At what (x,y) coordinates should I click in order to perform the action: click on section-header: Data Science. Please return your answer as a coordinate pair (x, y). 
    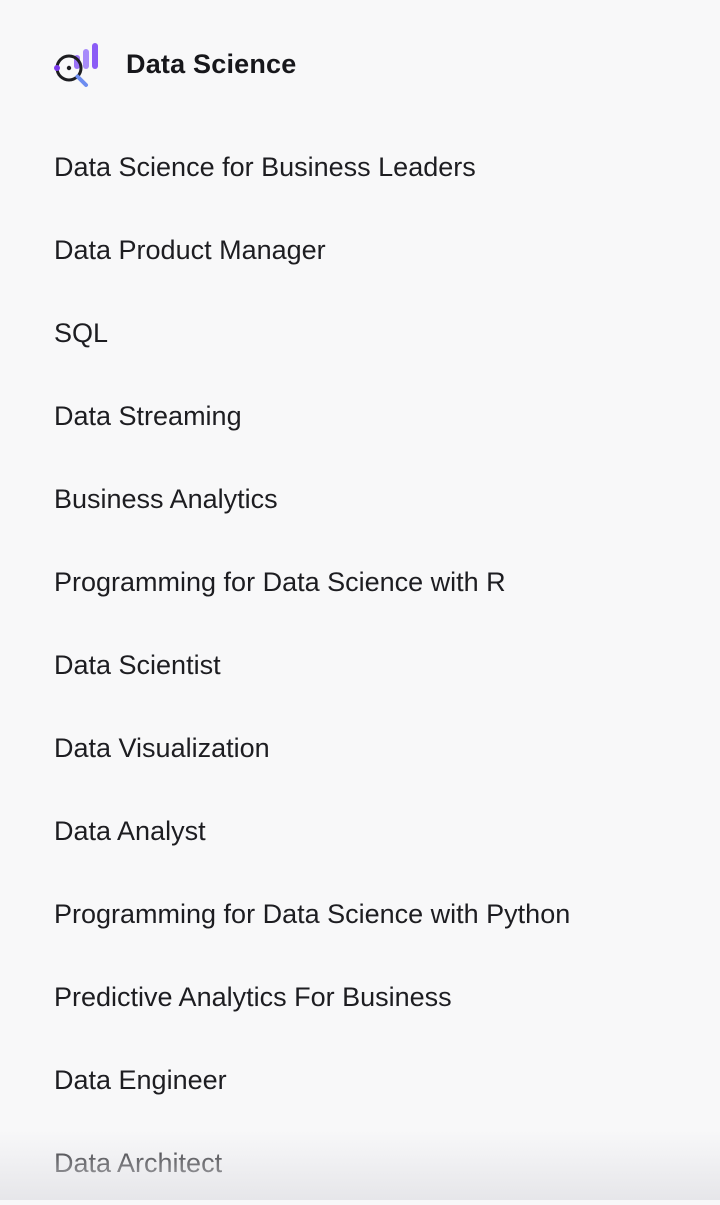
    Looking at the image, I should click on (174, 64).